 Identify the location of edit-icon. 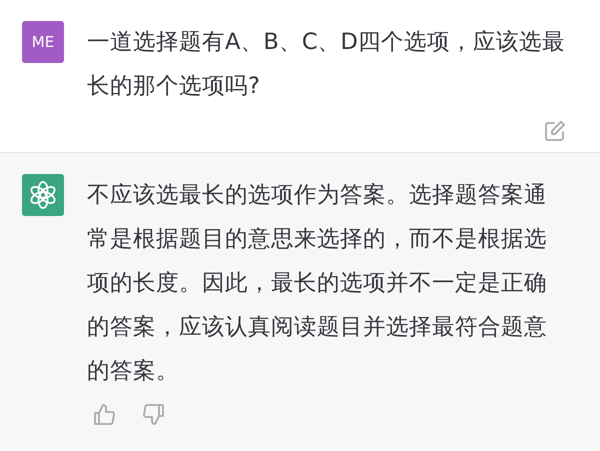
(555, 131).